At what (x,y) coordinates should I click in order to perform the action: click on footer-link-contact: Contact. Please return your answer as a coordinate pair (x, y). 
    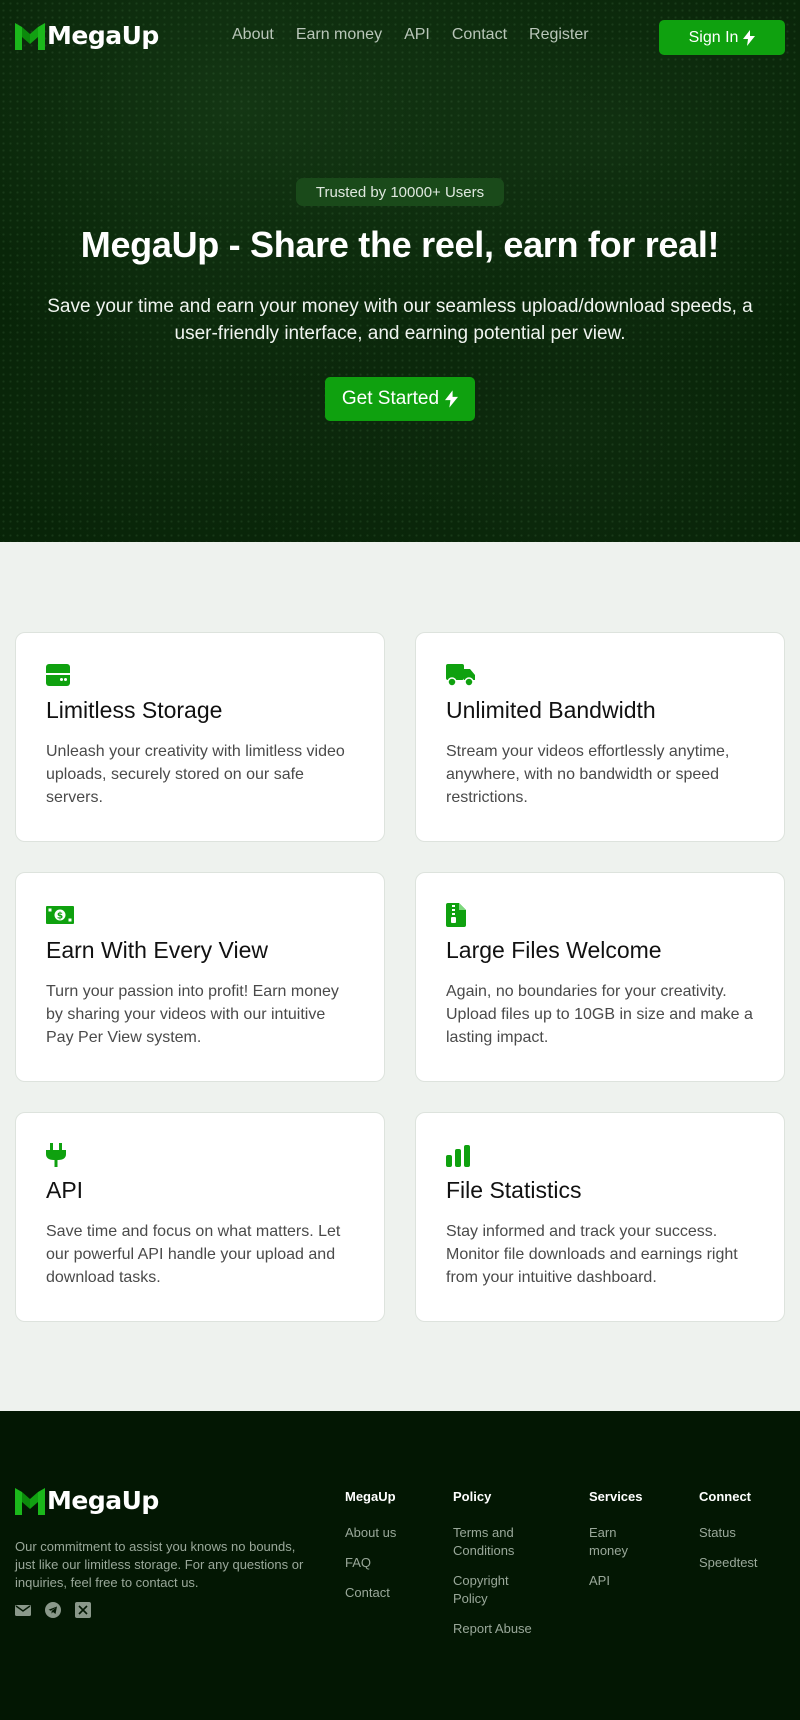
    Looking at the image, I should click on (375, 1593).